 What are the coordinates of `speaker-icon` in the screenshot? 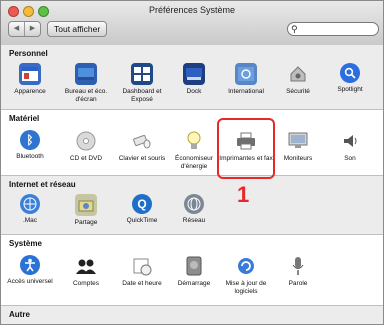 It's located at (350, 141).